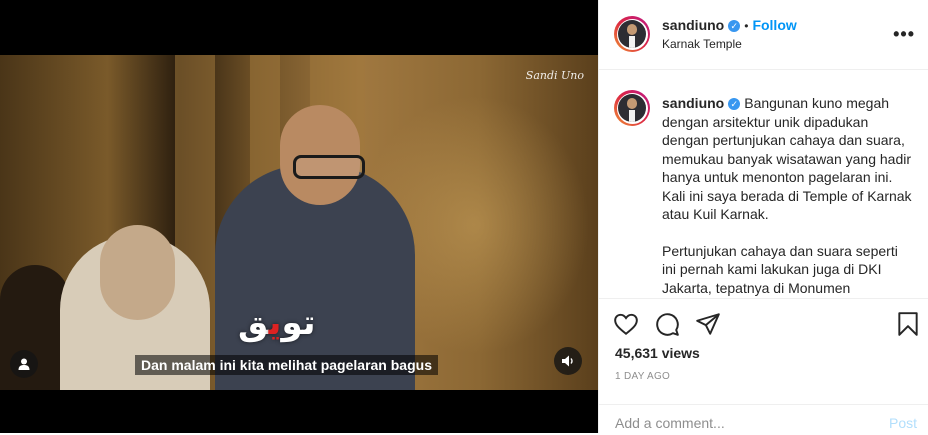 This screenshot has width=928, height=435. Describe the element at coordinates (253, 323) in the screenshot. I see `overlay-text-part: ق` at that location.